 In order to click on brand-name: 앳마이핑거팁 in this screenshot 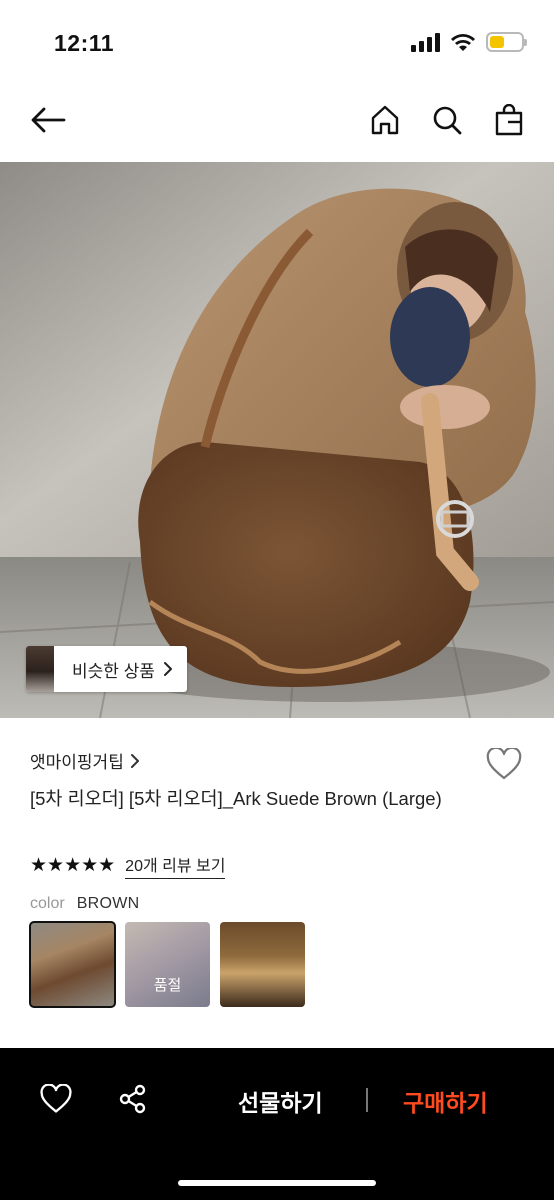, I will do `click(77, 762)`.